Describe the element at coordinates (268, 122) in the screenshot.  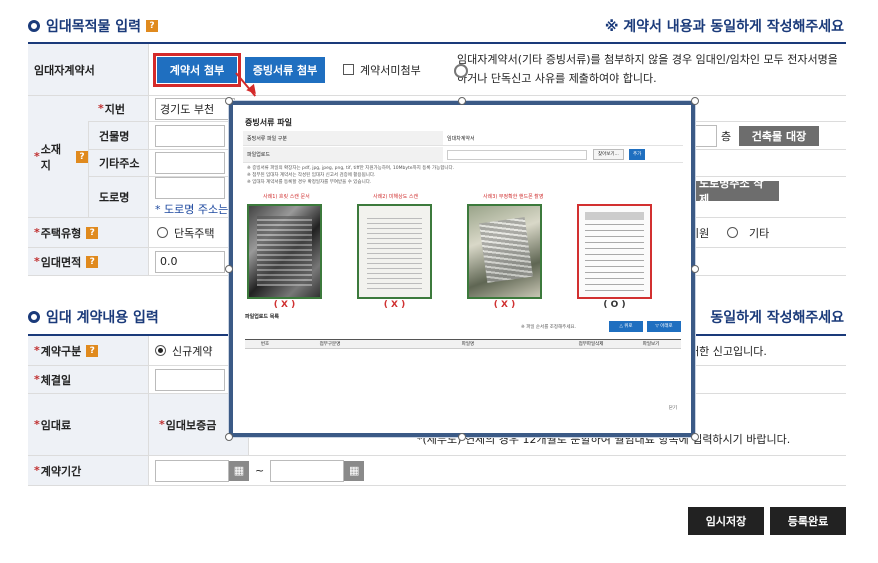
I see `modal-title: 증빙서류 파일` at that location.